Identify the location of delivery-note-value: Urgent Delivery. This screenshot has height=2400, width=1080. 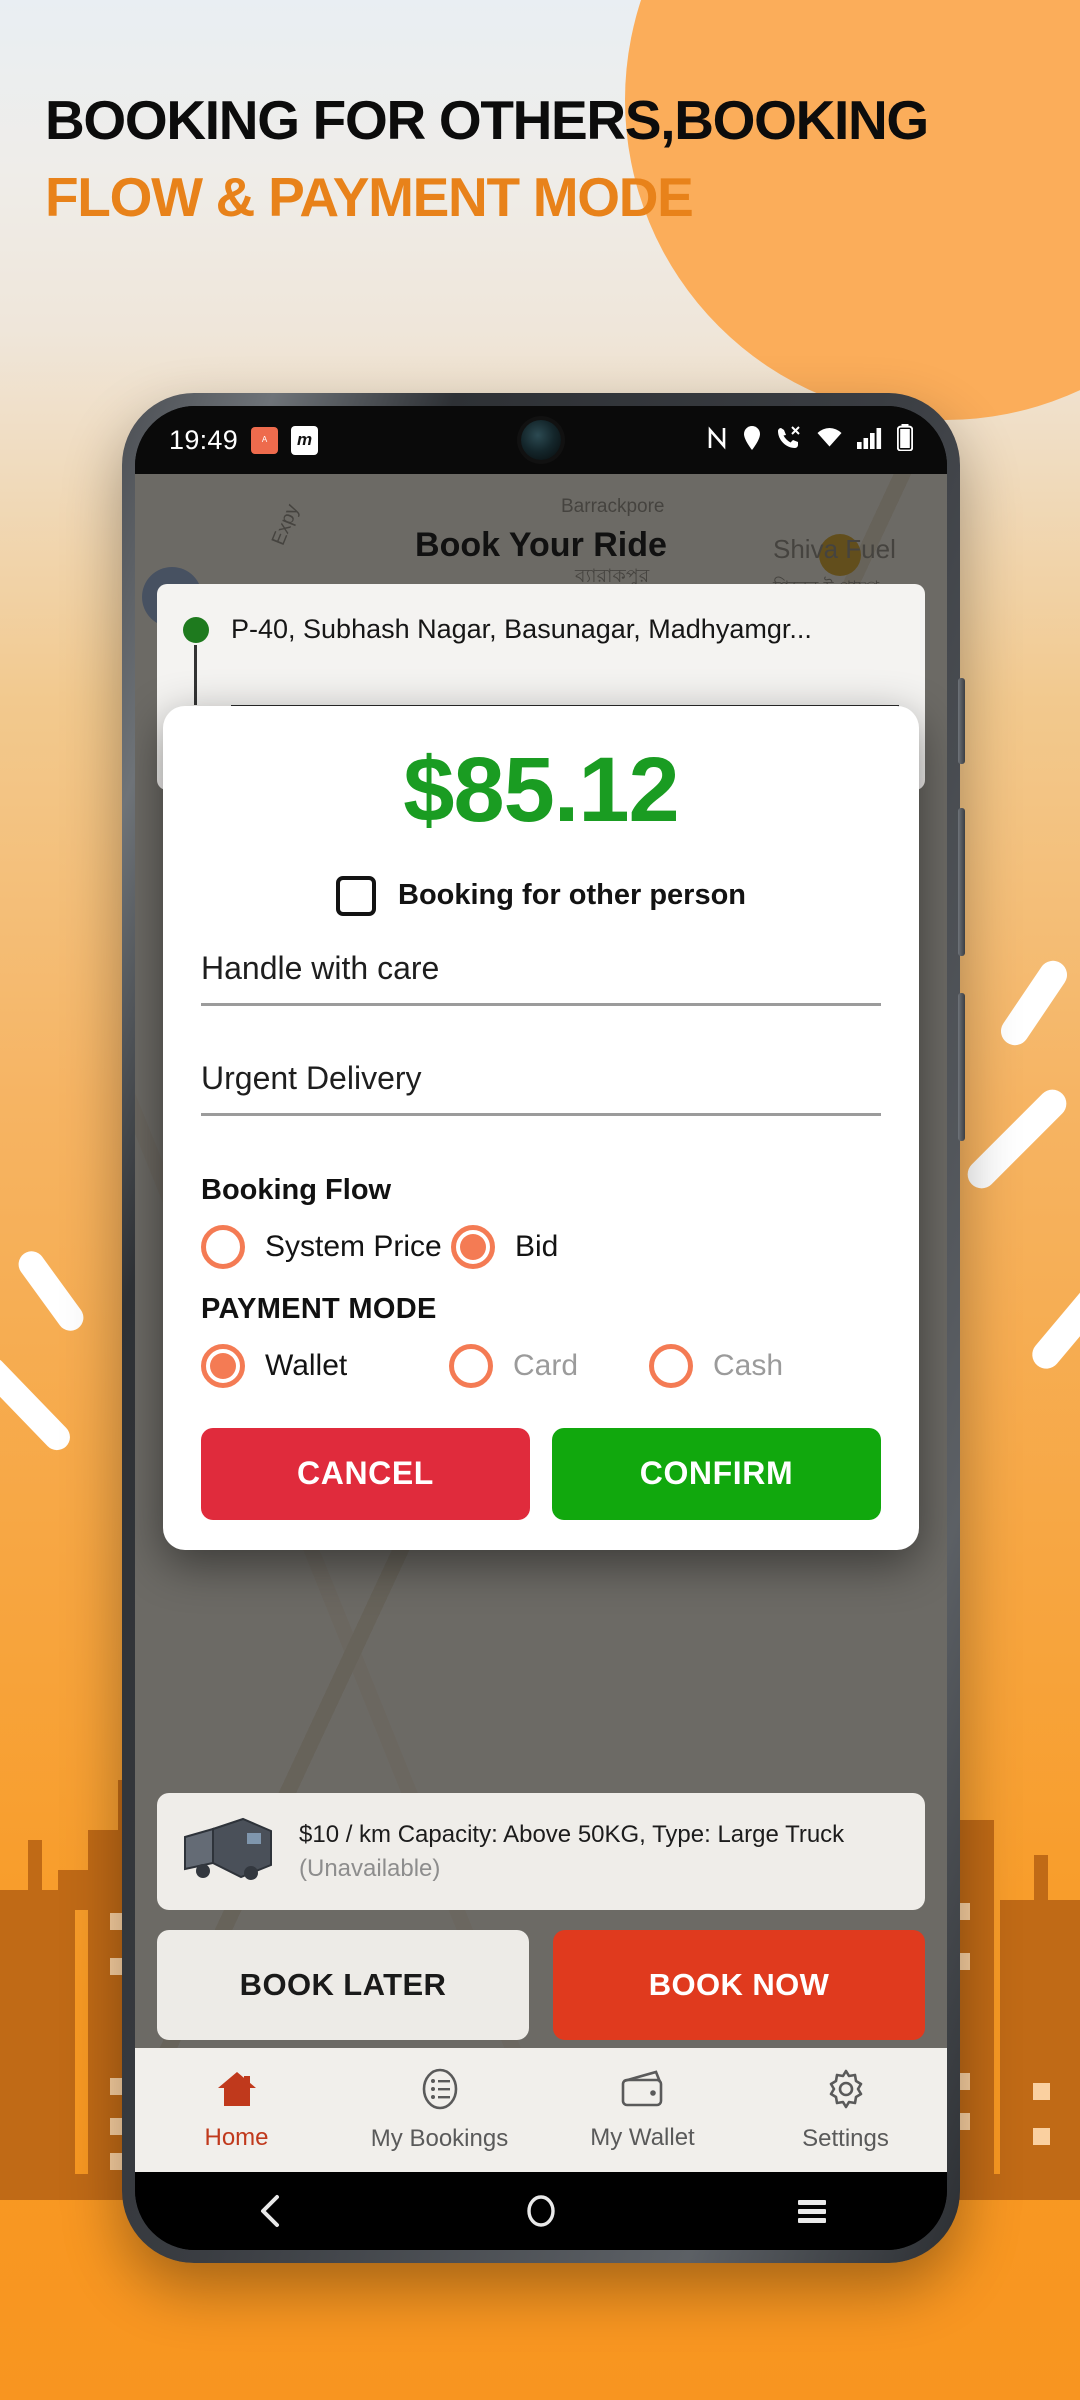
(311, 1077).